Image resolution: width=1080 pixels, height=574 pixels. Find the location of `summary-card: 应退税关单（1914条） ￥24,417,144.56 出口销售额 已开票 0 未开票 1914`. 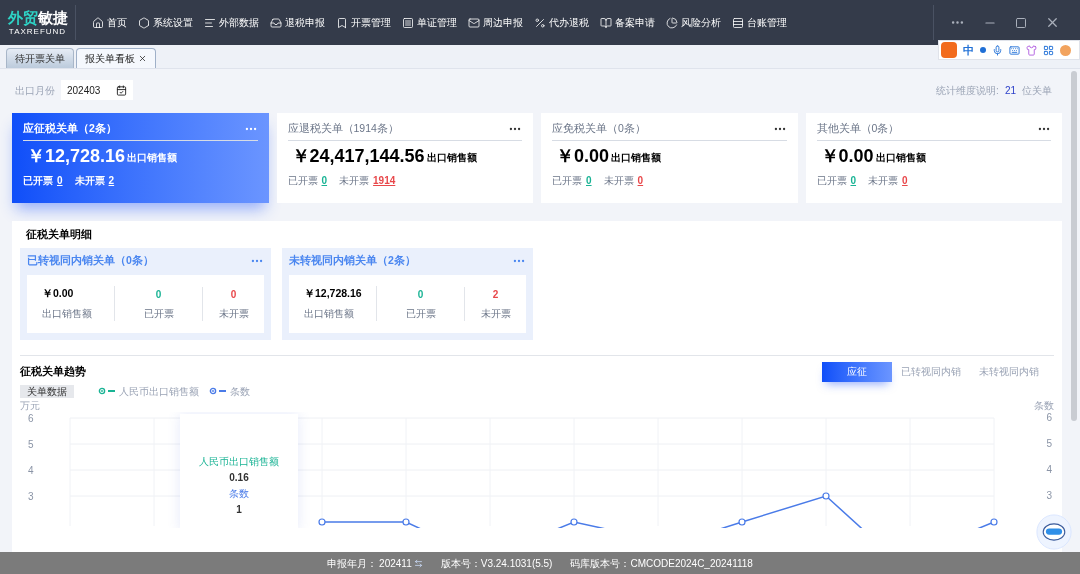

summary-card: 应退税关单（1914条） ￥24,417,144.56 出口销售额 已开票 0 未开票 1914 is located at coordinates (404, 158).